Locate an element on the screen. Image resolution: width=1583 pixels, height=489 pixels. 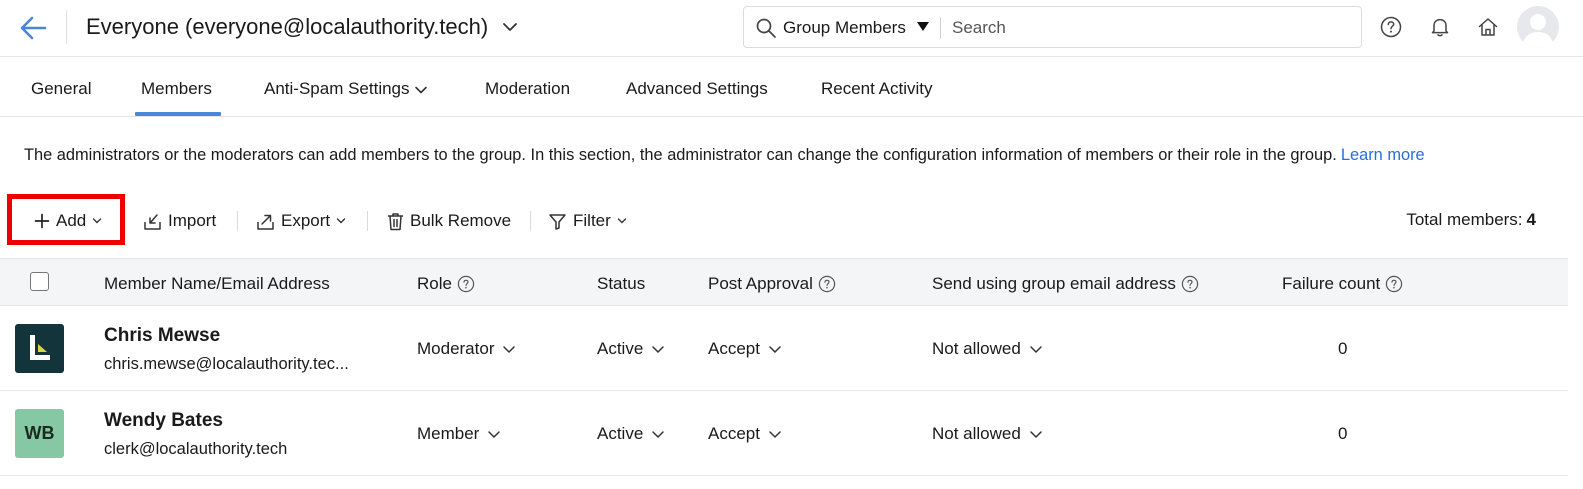
filter-label: Filter is located at coordinates (592, 220).